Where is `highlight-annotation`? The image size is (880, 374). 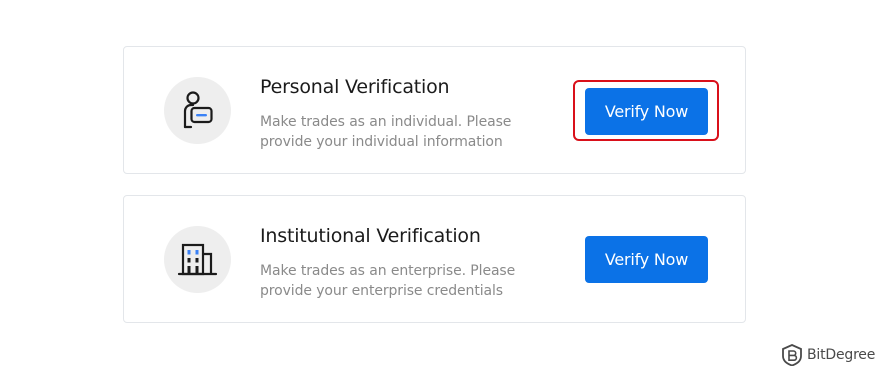
highlight-annotation is located at coordinates (646, 110).